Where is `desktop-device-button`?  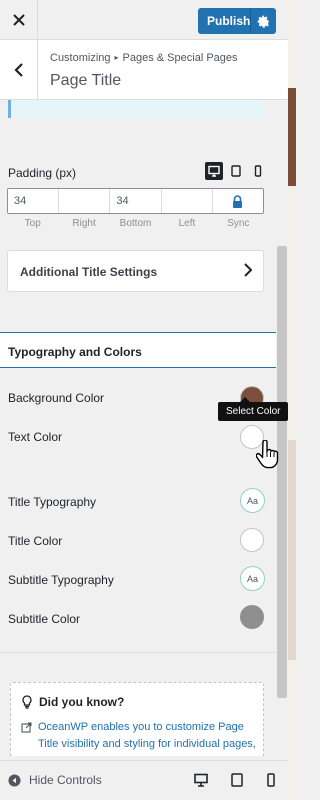 desktop-device-button is located at coordinates (214, 171).